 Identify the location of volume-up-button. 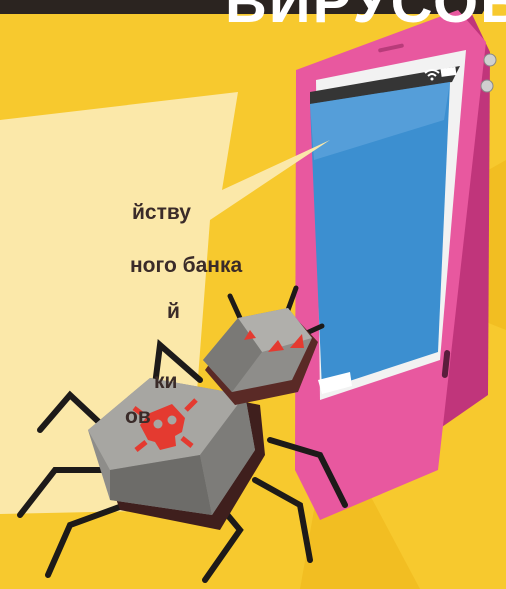
(490, 60).